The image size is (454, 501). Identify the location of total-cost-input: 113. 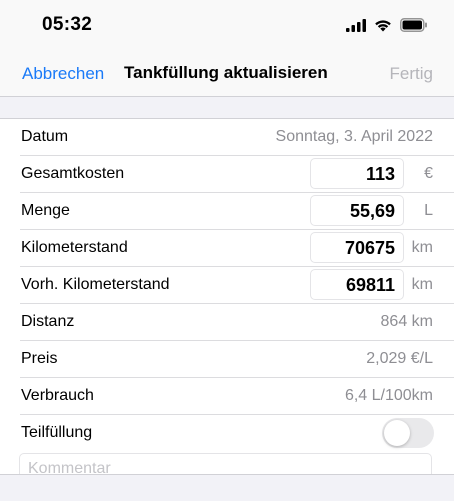
(357, 173).